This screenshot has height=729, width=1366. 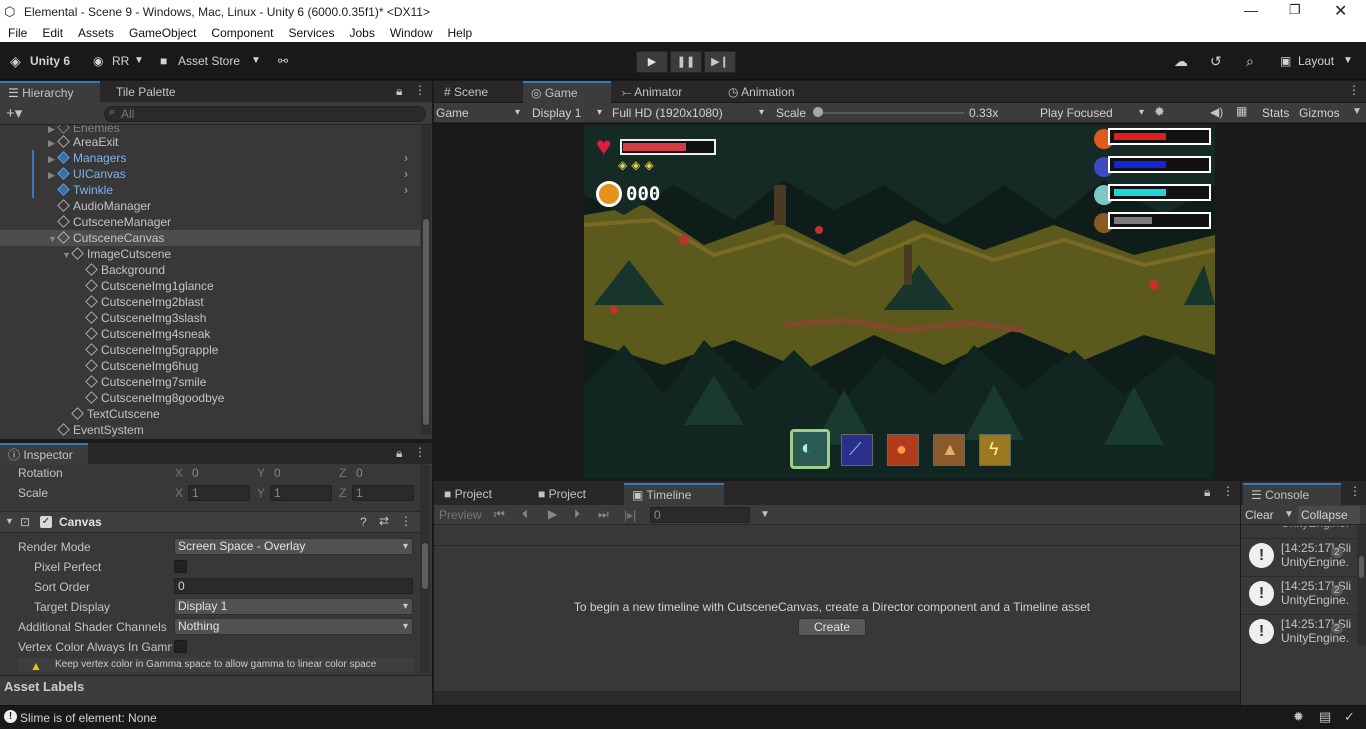 What do you see at coordinates (818, 112) in the screenshot?
I see `scale-slider-handle` at bounding box center [818, 112].